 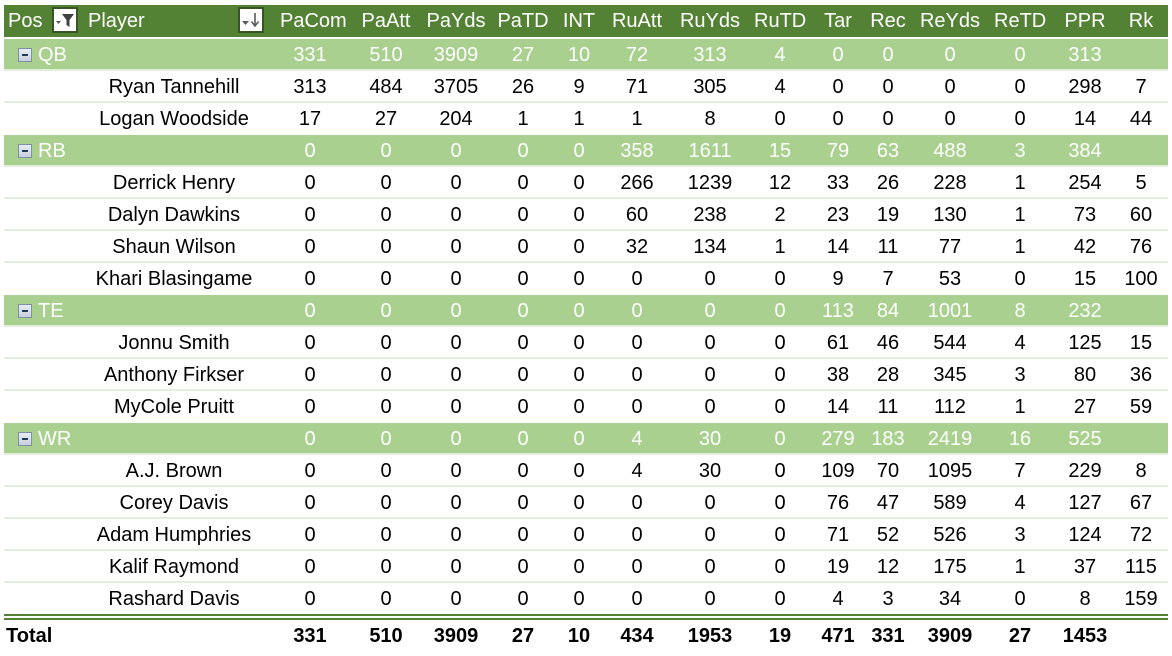 I want to click on group-label-text: RB, so click(x=52, y=151).